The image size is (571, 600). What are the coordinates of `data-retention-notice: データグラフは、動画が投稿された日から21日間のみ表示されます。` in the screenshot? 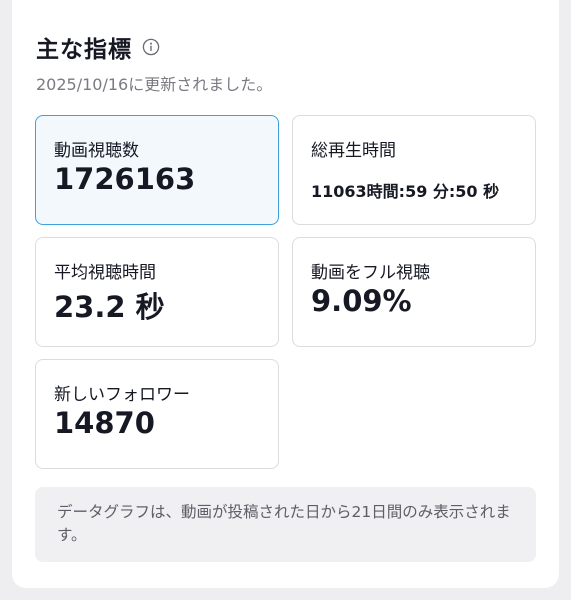 It's located at (285, 524).